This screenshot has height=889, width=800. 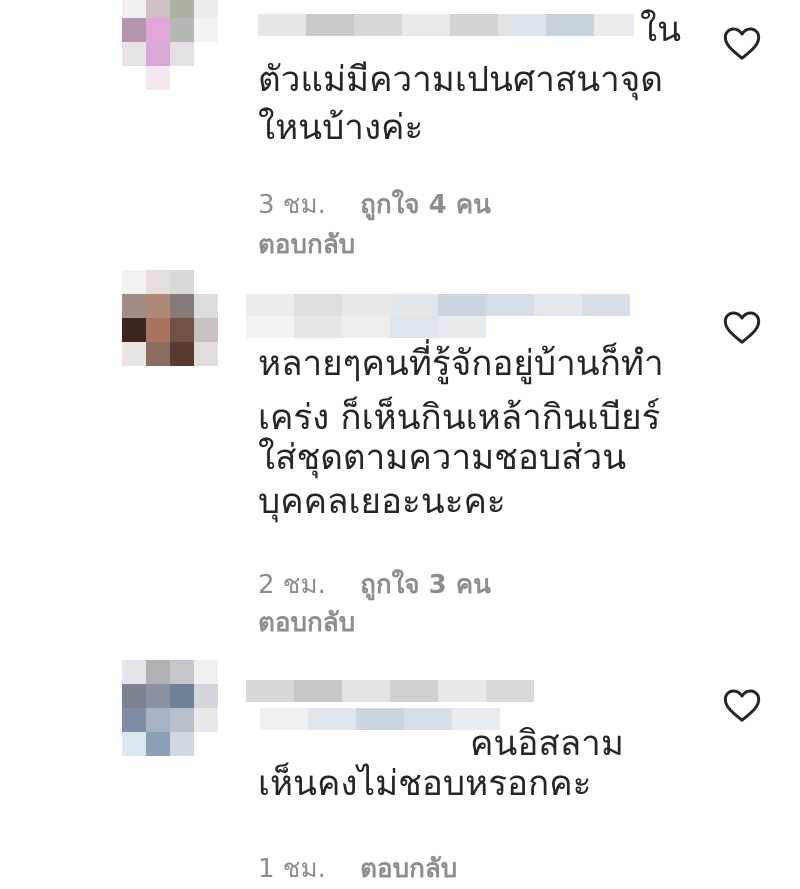 I want to click on comment-text-line: เห็นคงไม่ชอบหรอกคะ, so click(x=425, y=784).